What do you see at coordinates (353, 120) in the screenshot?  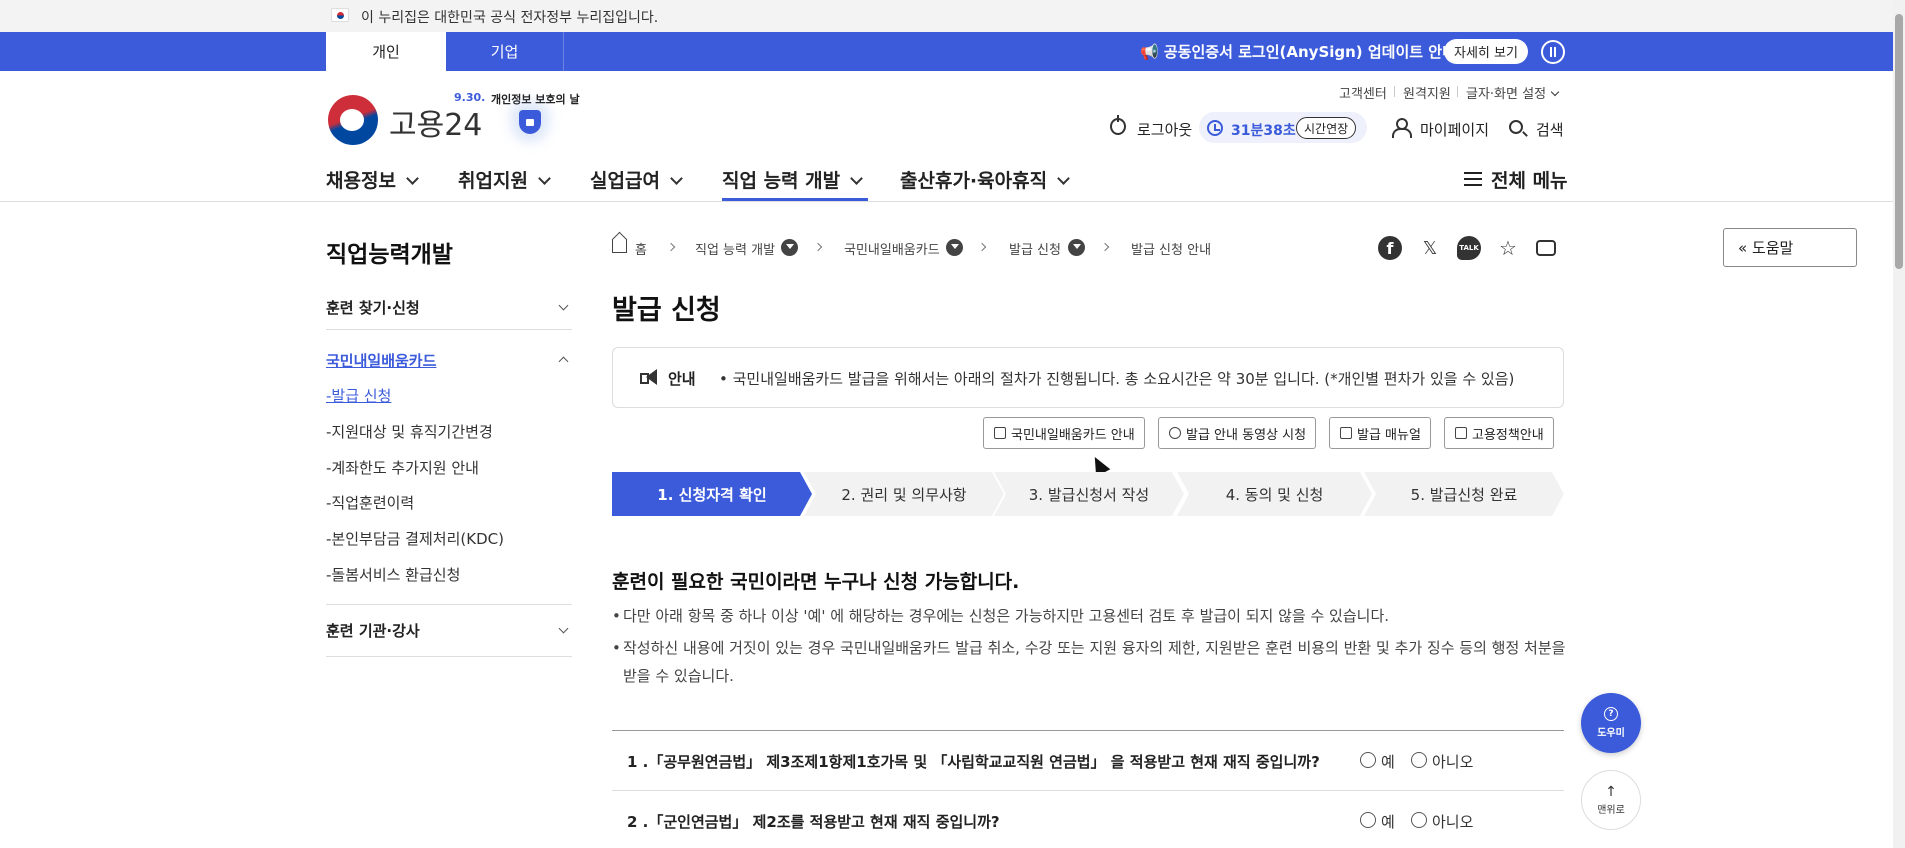 I see `taegeuk-logo-icon` at bounding box center [353, 120].